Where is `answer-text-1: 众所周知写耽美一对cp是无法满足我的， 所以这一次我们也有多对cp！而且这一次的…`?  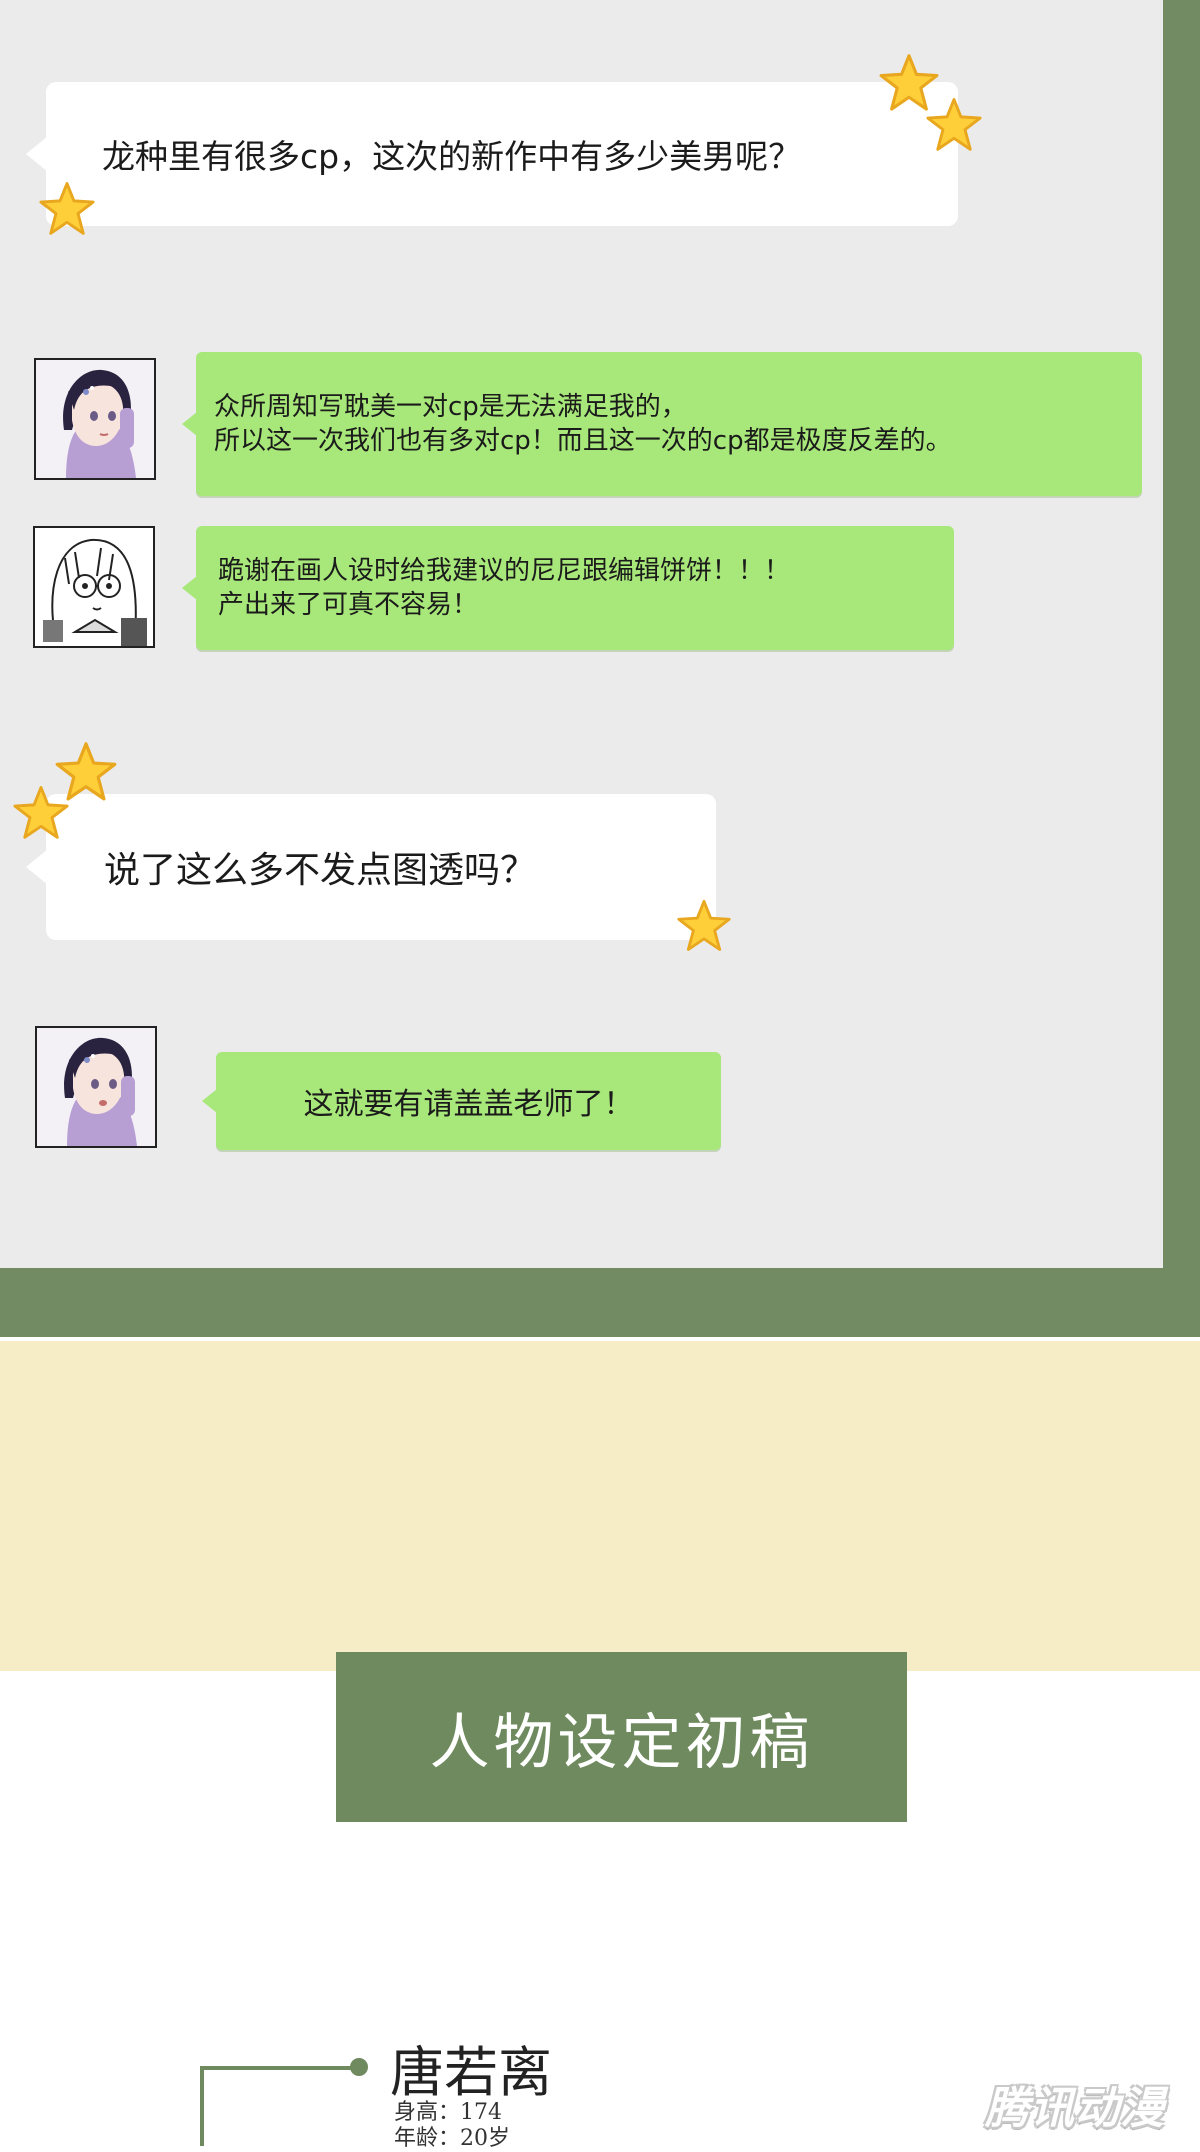
answer-text-1: 众所周知写耽美一对cp是无法满足我的， 所以这一次我们也有多对cp！而且这一次的… is located at coordinates (583, 424).